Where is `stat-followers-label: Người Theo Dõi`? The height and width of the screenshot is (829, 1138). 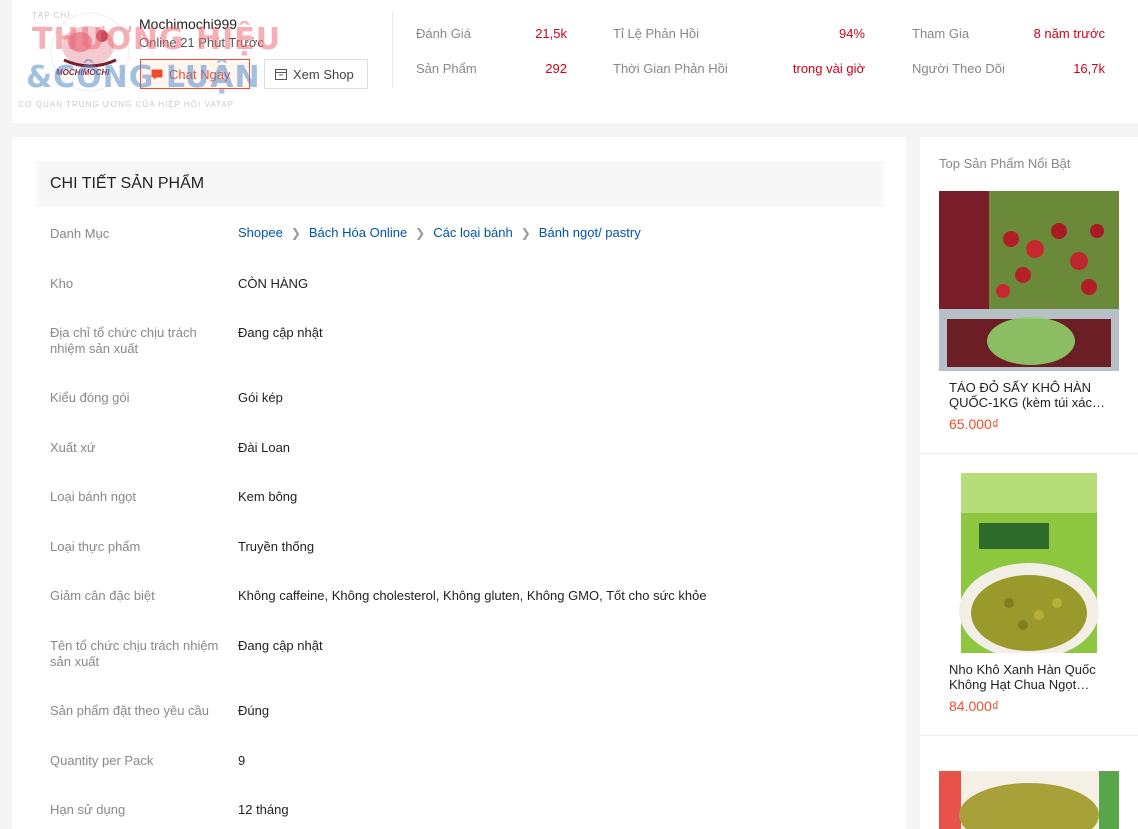 stat-followers-label: Người Theo Dõi is located at coordinates (958, 68).